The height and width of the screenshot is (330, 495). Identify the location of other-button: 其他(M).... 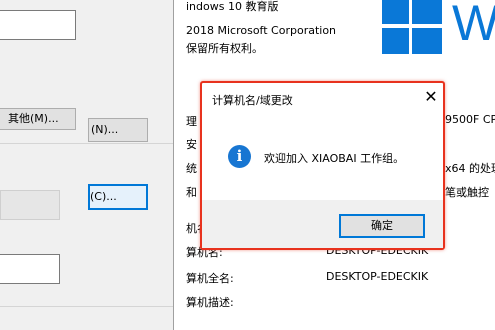
(38, 119).